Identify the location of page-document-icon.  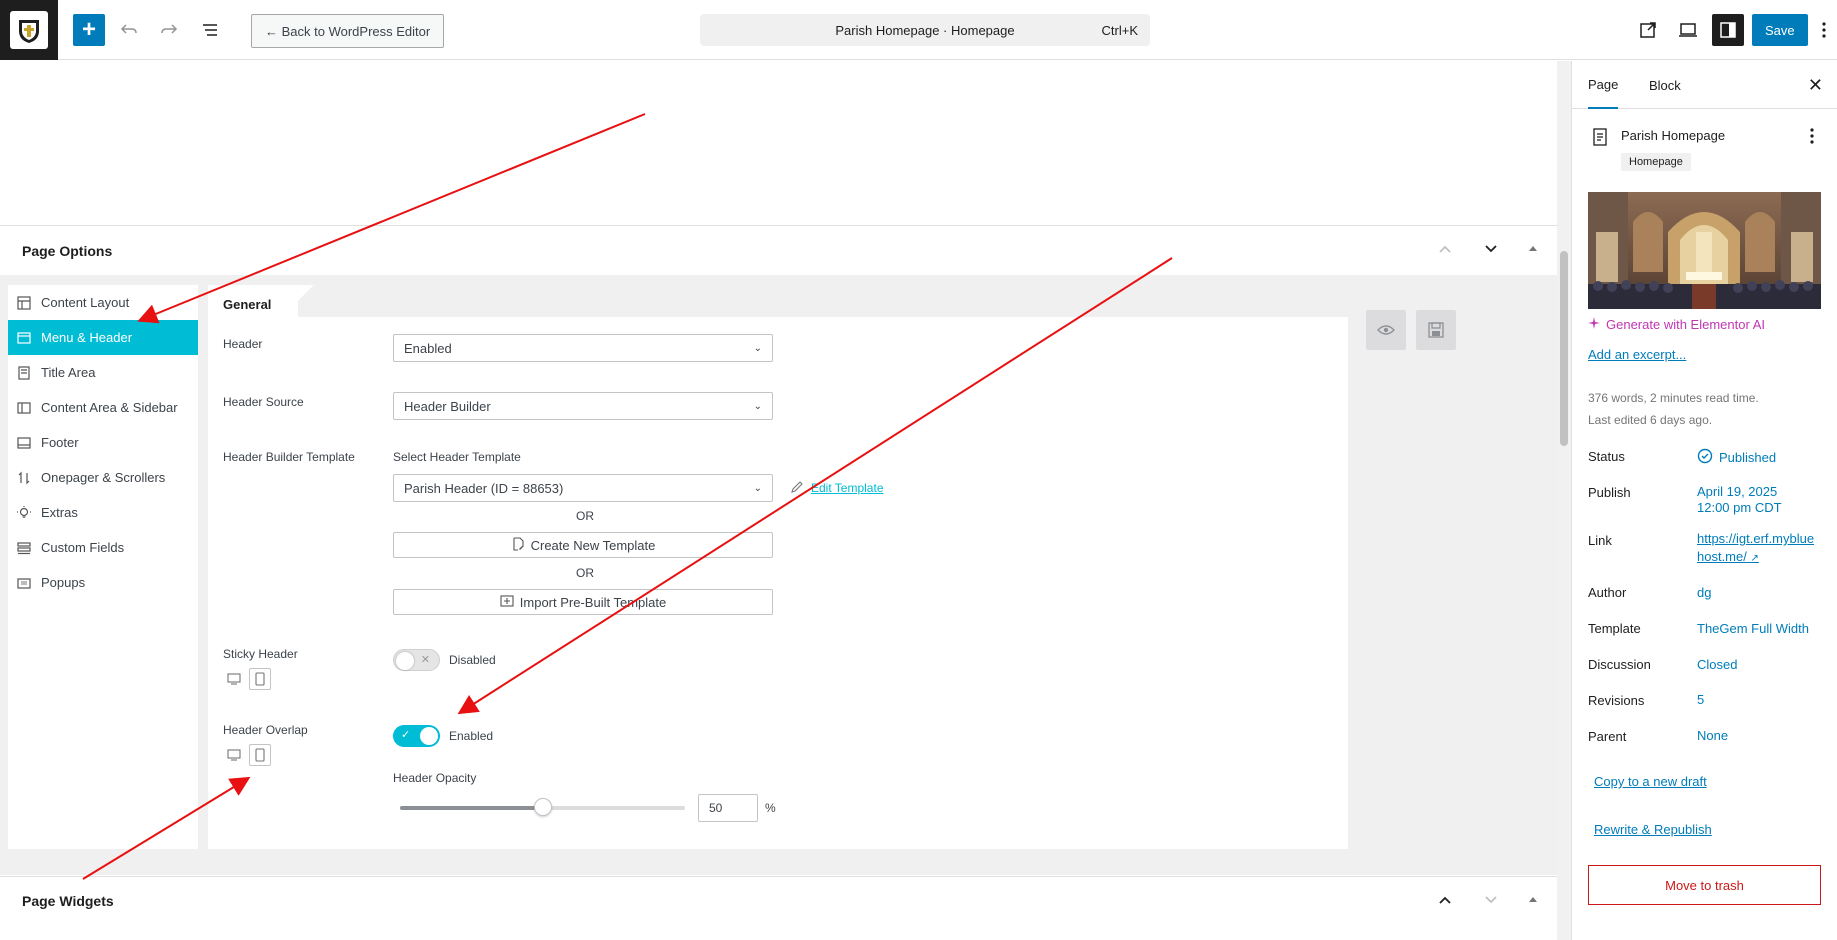
(1600, 138).